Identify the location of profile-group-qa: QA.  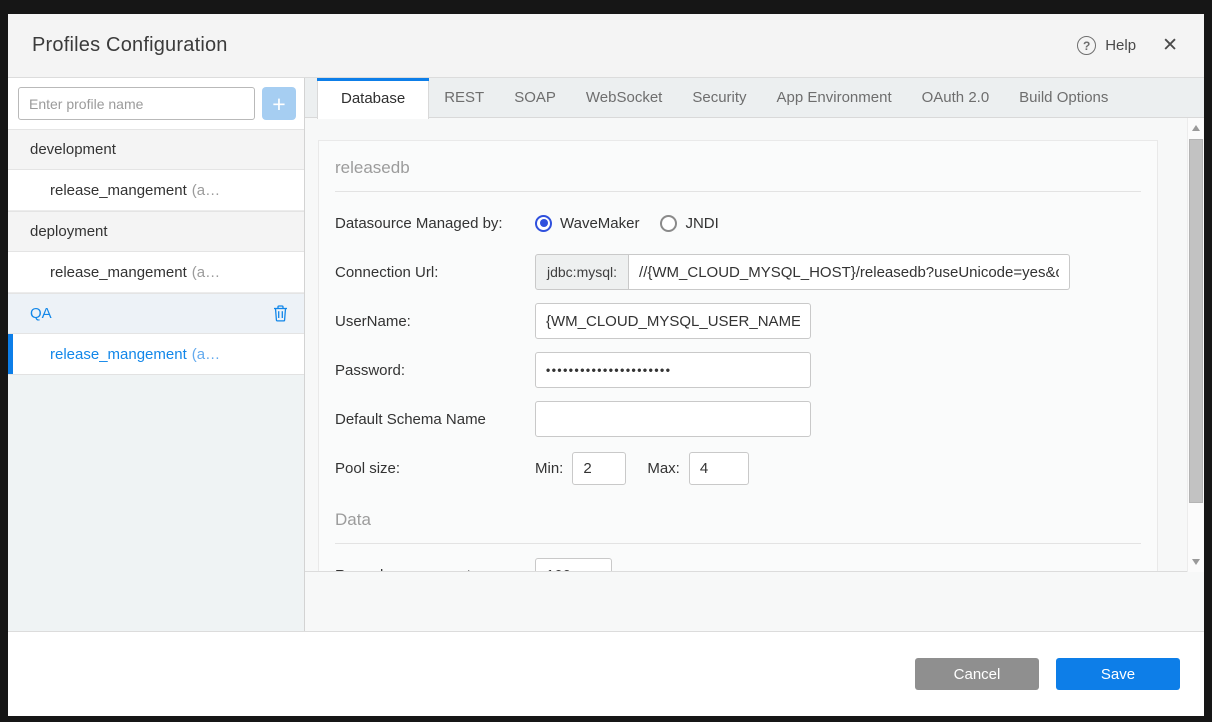
(156, 313).